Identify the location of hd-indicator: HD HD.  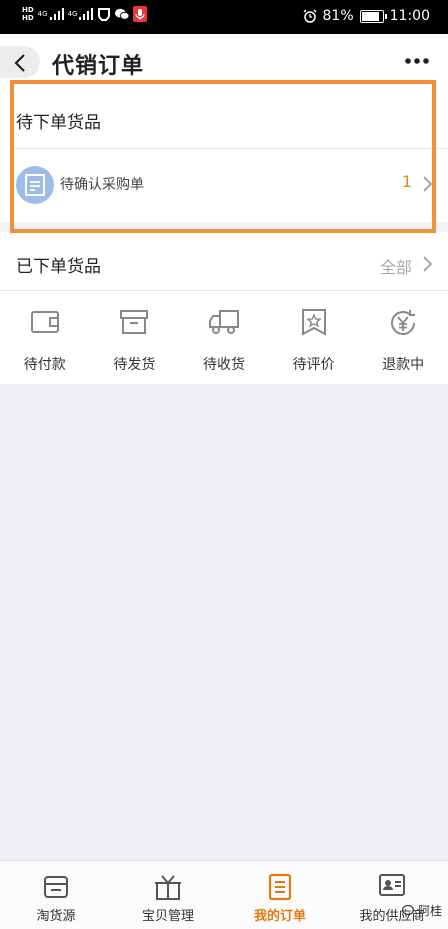
(28, 14).